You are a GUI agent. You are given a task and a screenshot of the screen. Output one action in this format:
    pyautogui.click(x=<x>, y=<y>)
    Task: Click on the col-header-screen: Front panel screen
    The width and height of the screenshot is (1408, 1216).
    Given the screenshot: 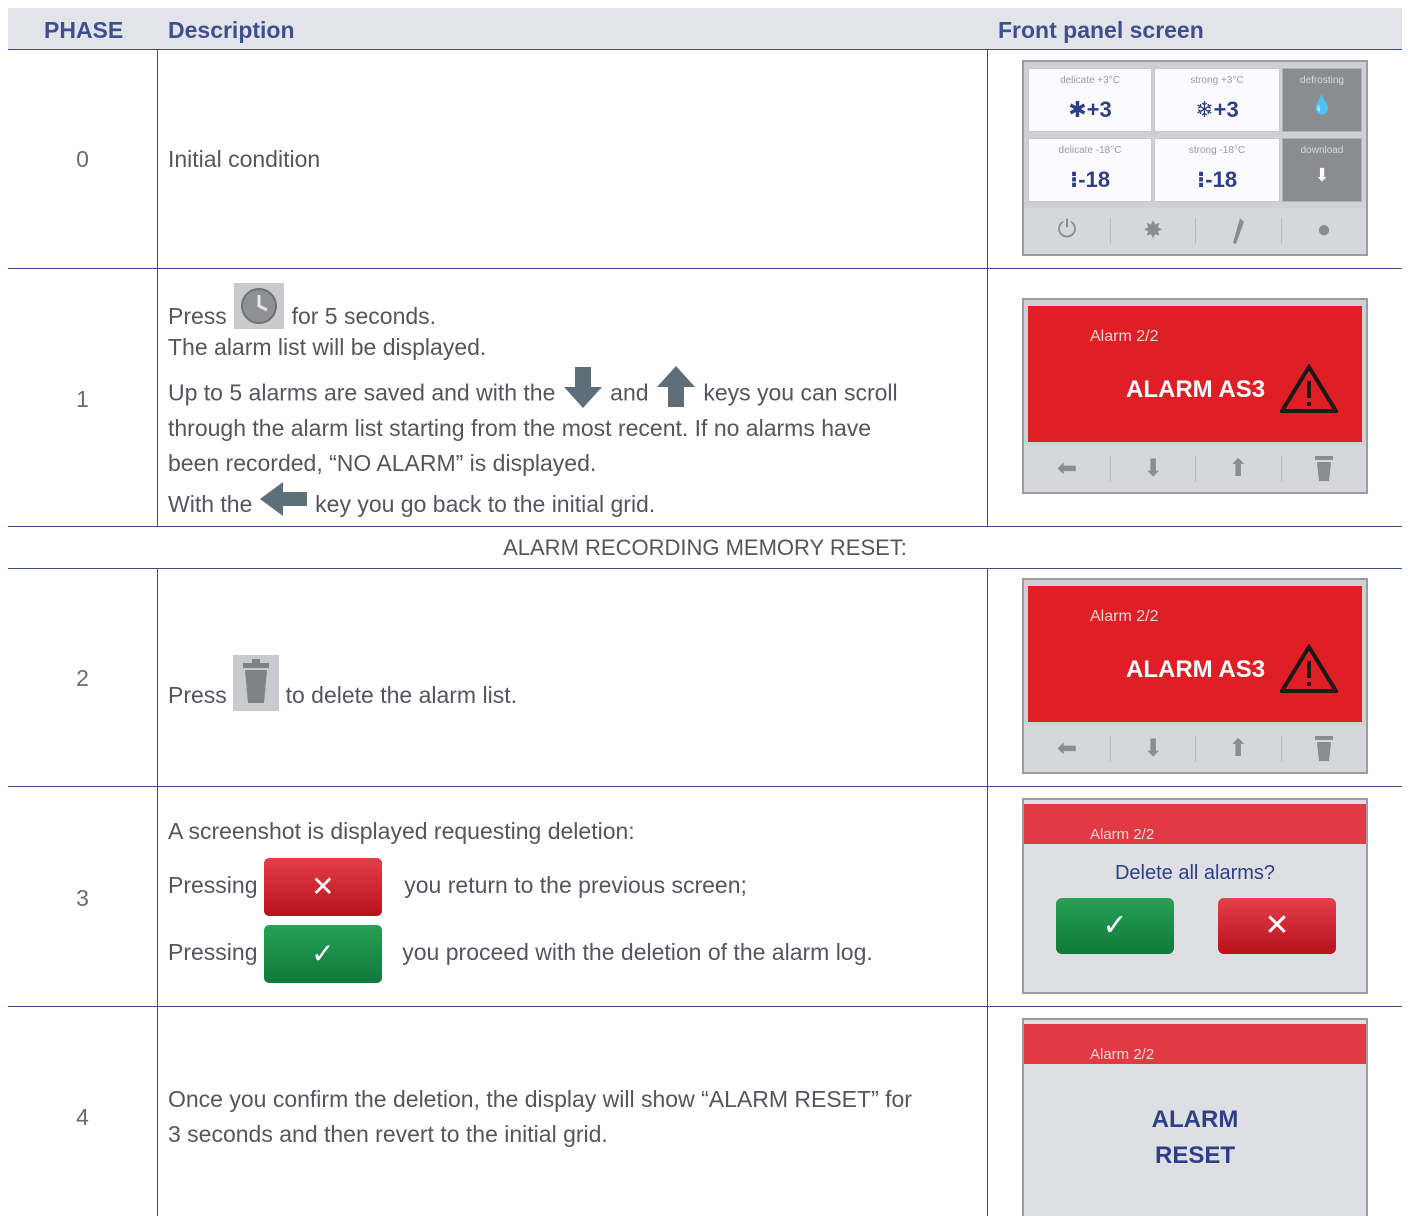 What is the action you would take?
    pyautogui.click(x=1101, y=30)
    